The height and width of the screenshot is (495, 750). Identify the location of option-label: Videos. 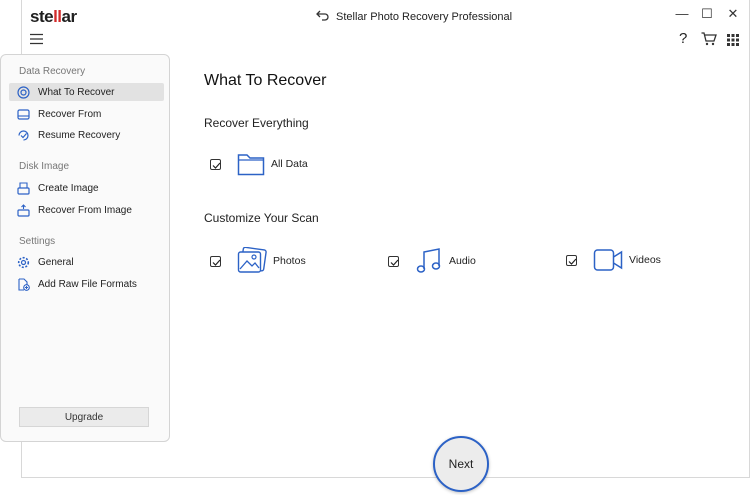
(645, 260).